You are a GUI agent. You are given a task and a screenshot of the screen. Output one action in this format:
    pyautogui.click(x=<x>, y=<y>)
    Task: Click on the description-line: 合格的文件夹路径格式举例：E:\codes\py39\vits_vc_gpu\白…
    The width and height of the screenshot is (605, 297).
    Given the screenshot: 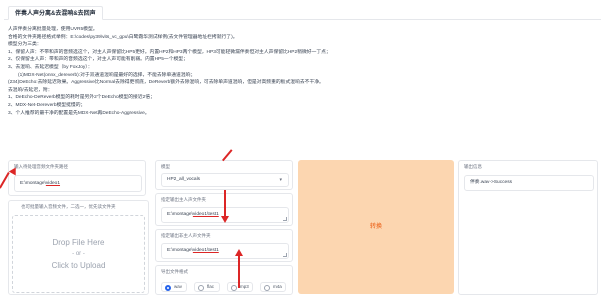 What is the action you would take?
    pyautogui.click(x=123, y=37)
    